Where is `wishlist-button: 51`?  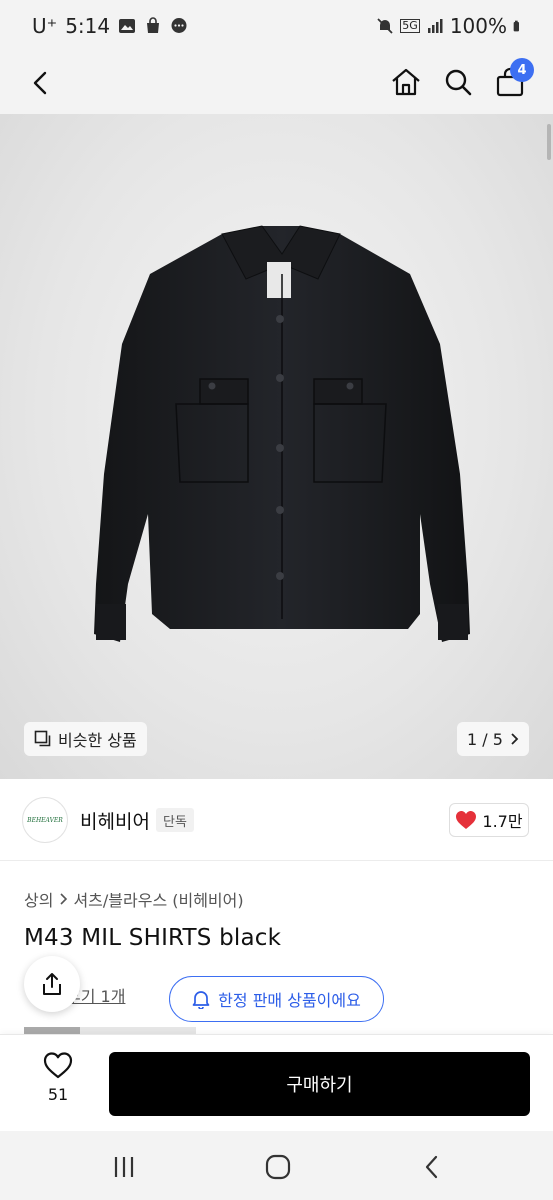
wishlist-button: 51 is located at coordinates (58, 1086).